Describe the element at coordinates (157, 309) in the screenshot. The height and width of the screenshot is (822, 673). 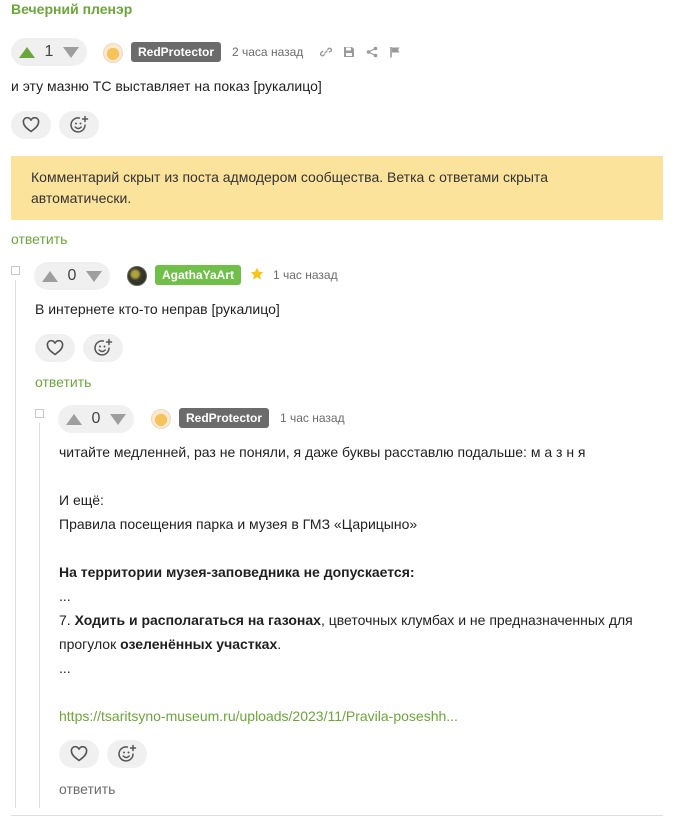
I see `comment-text: В интернете кто-то неправ [рукалицо]` at that location.